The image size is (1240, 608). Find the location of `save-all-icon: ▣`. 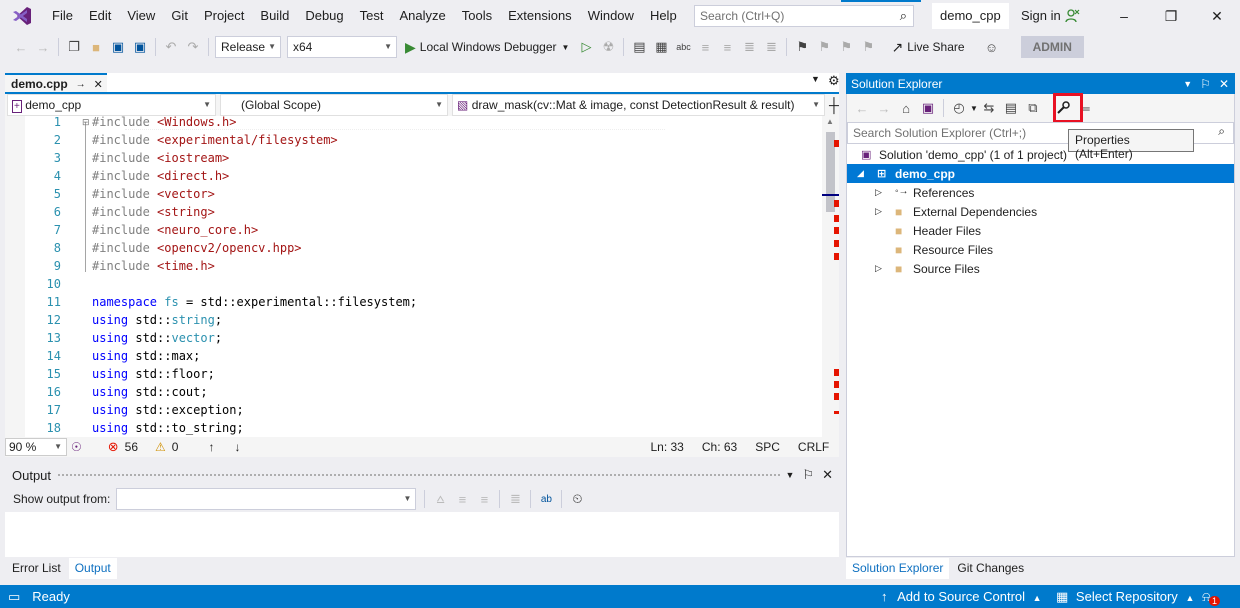

save-all-icon: ▣ is located at coordinates (140, 47).